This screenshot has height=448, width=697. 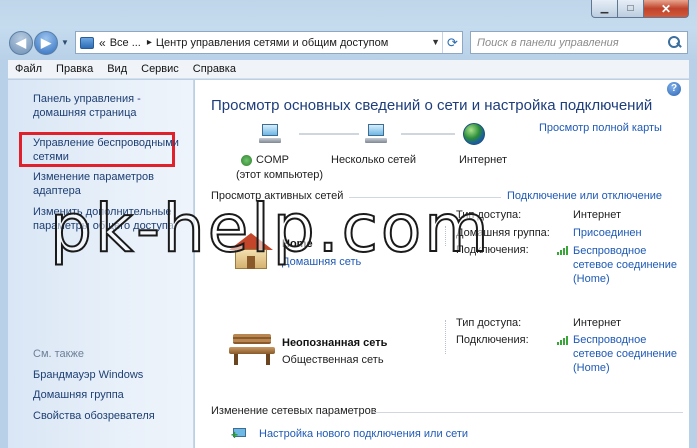 What do you see at coordinates (110, 106) in the screenshot?
I see `sidebar-link-control-panel-home: Панель управления - домашняя страница` at bounding box center [110, 106].